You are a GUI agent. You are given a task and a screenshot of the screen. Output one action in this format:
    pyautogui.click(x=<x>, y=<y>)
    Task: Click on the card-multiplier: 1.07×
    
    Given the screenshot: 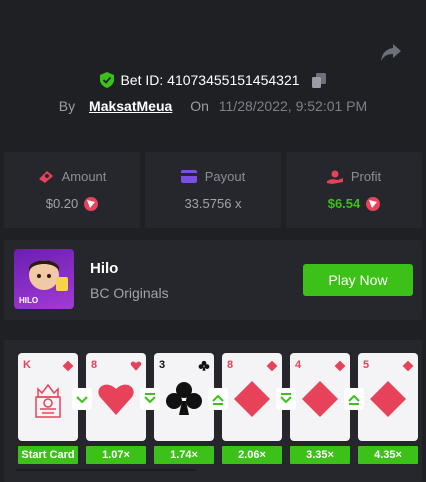 What is the action you would take?
    pyautogui.click(x=116, y=455)
    